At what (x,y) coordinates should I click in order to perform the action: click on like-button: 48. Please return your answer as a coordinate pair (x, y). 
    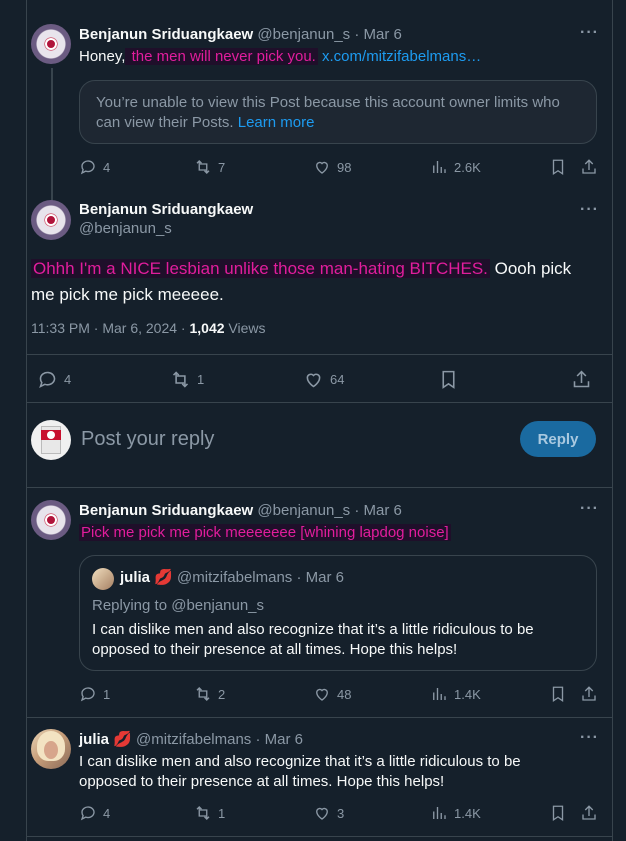
    Looking at the image, I should click on (332, 694).